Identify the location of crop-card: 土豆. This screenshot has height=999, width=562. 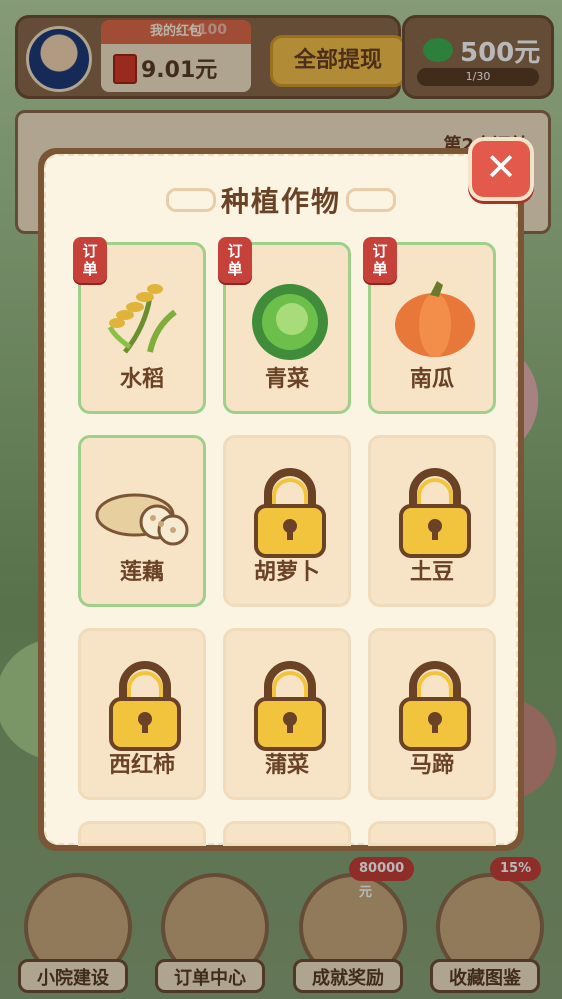
(432, 521).